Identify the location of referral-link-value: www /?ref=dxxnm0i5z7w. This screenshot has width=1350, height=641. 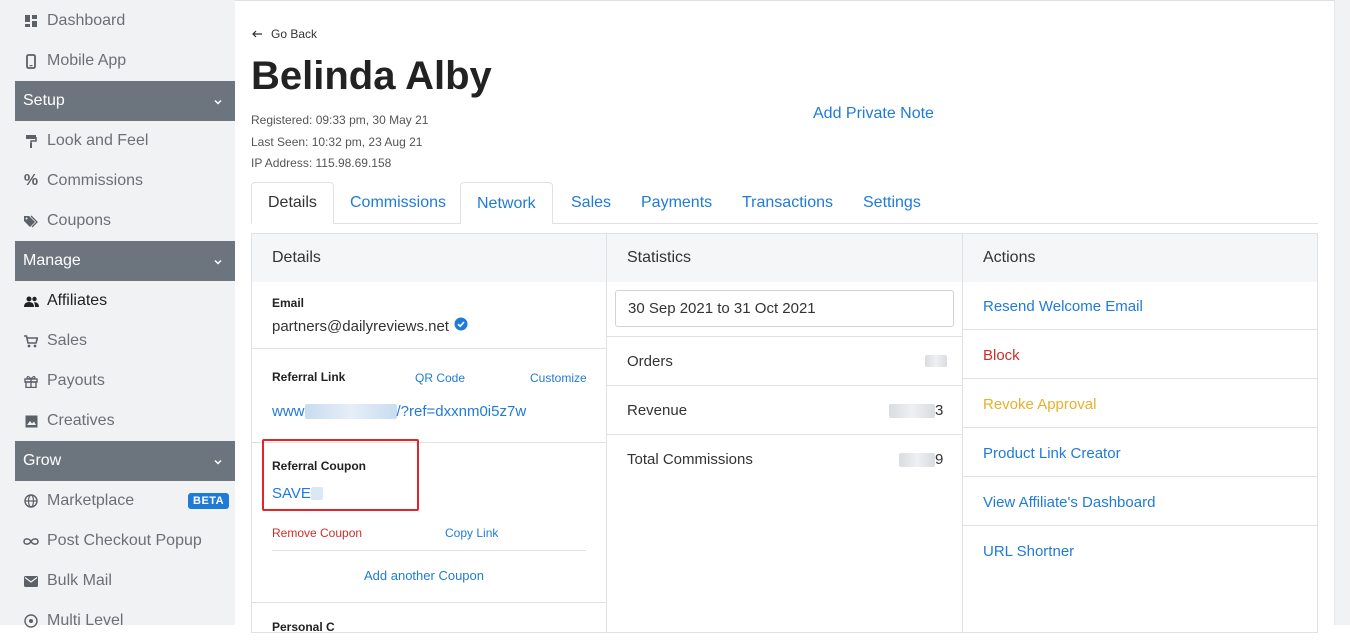
(399, 411).